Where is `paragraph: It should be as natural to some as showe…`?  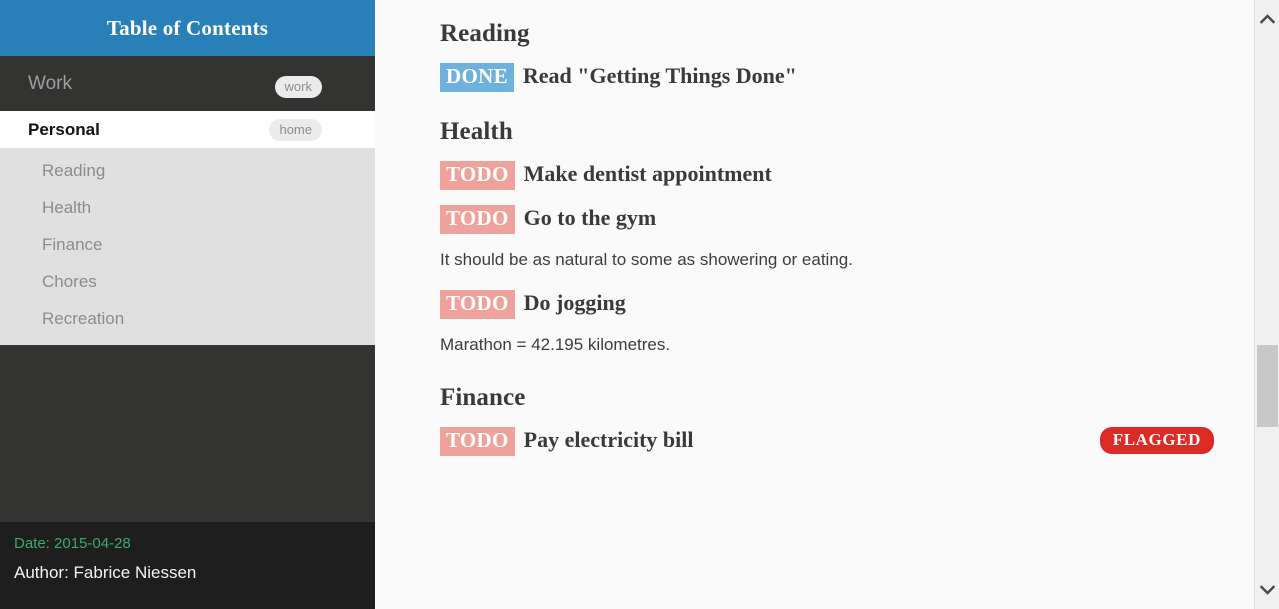
paragraph: It should be as natural to some as showe… is located at coordinates (646, 259).